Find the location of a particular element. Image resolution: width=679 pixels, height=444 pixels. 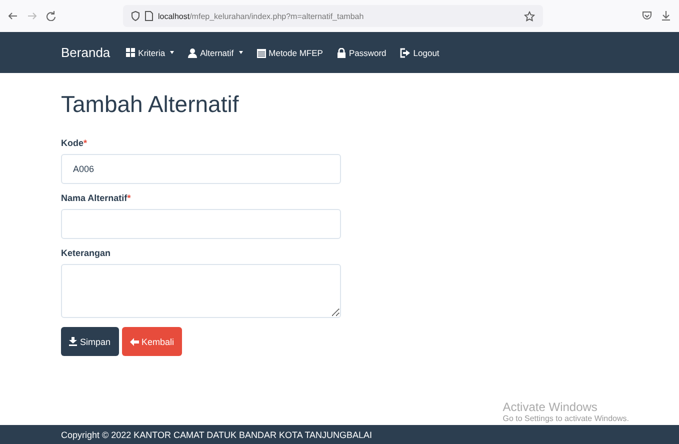

logout-icon is located at coordinates (405, 53).